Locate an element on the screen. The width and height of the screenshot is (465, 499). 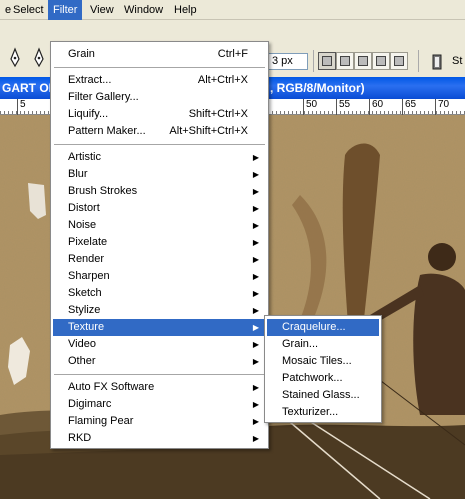
ruler-tick: 60 is located at coordinates (376, 107).